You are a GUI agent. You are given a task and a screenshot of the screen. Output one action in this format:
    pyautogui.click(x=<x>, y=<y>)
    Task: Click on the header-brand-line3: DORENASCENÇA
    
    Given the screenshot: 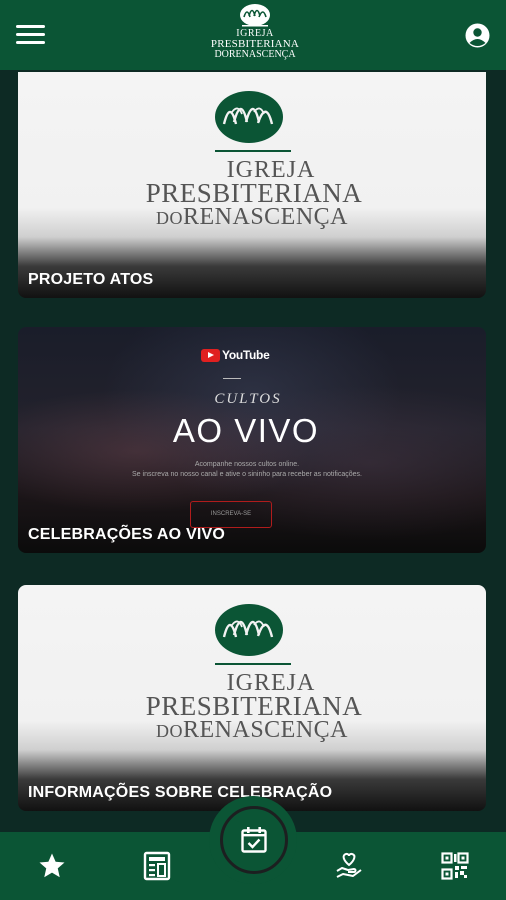 What is the action you would take?
    pyautogui.click(x=255, y=54)
    